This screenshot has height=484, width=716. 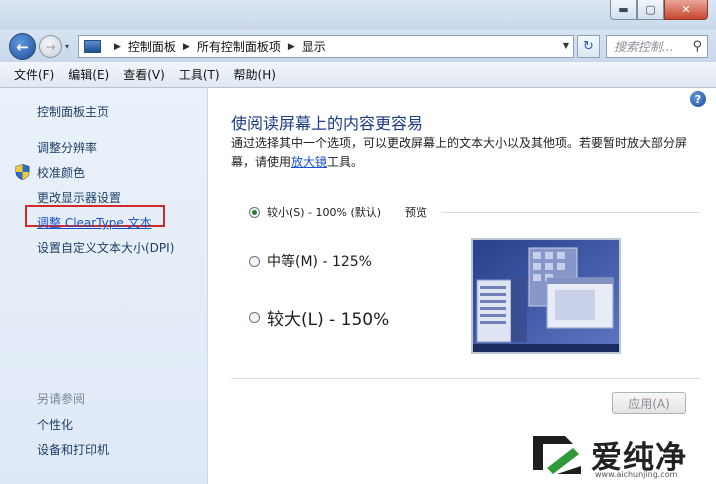 What do you see at coordinates (466, 378) in the screenshot?
I see `content-divider` at bounding box center [466, 378].